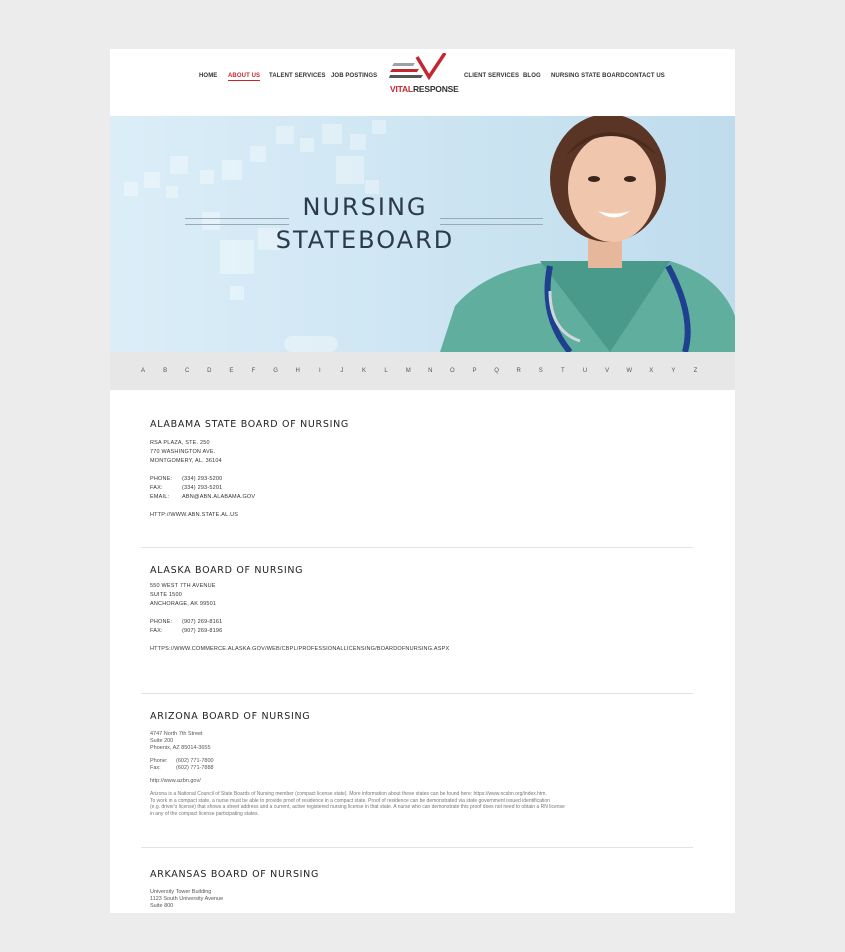  What do you see at coordinates (365, 240) in the screenshot?
I see `page-title-line-2: STATEBOARD` at bounding box center [365, 240].